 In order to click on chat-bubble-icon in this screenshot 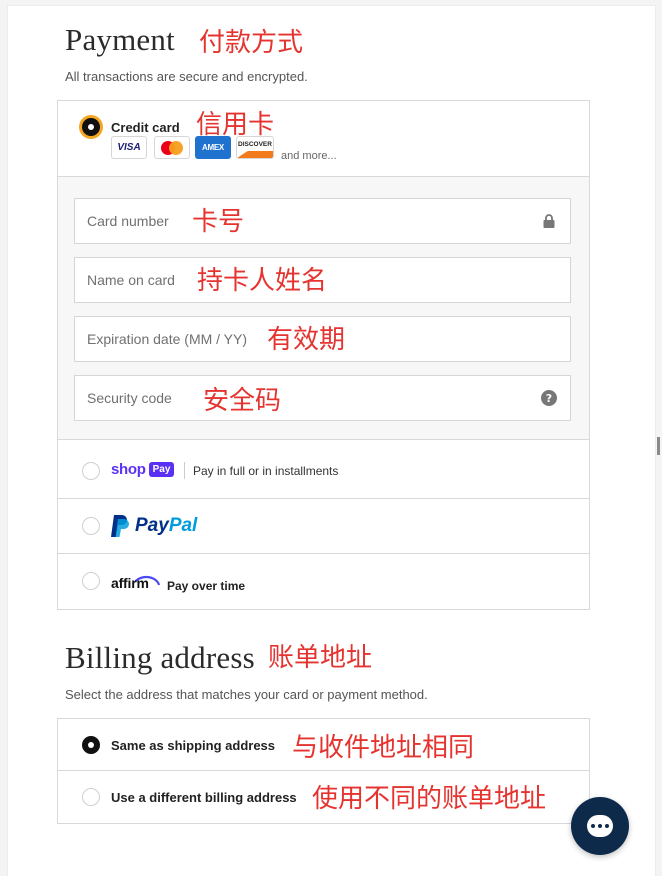, I will do `click(600, 826)`.